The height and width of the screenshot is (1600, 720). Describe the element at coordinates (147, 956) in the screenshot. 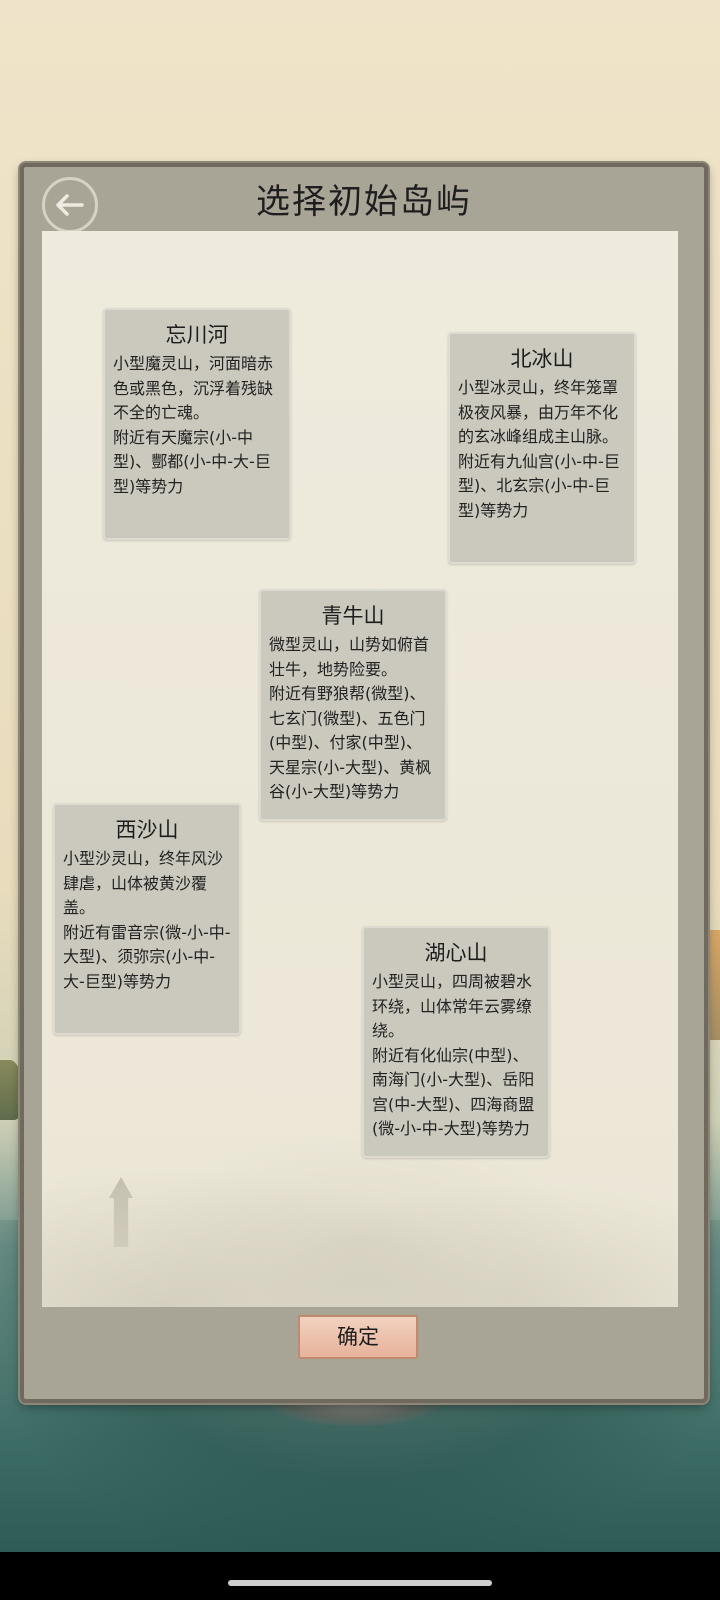

I see `island-forces: 附近有雷音宗(微-小-中-大型)、须弥宗(小-中-大-巨型)等势力` at that location.